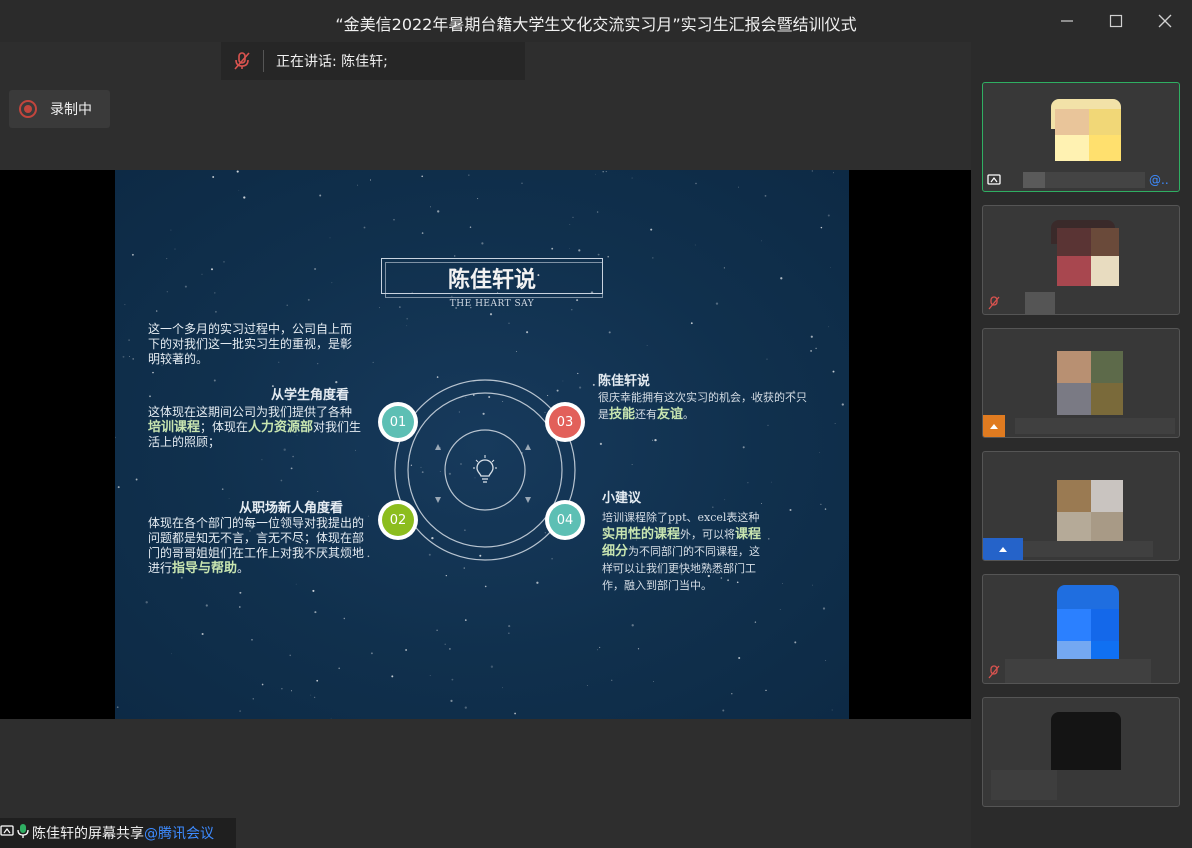 This screenshot has width=1192, height=848. Describe the element at coordinates (242, 61) in the screenshot. I see `muted-mic-icon` at that location.